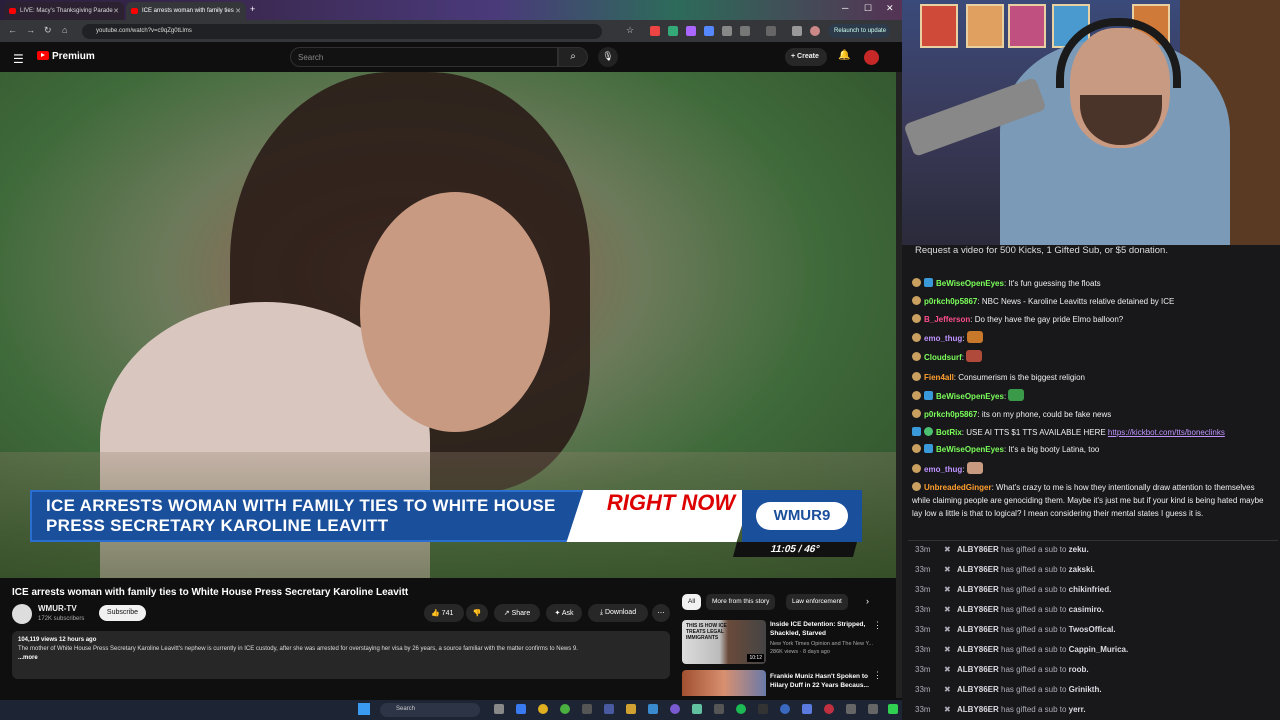 Image resolution: width=1280 pixels, height=720 pixels. What do you see at coordinates (797, 31) in the screenshot?
I see `download-icon` at bounding box center [797, 31].